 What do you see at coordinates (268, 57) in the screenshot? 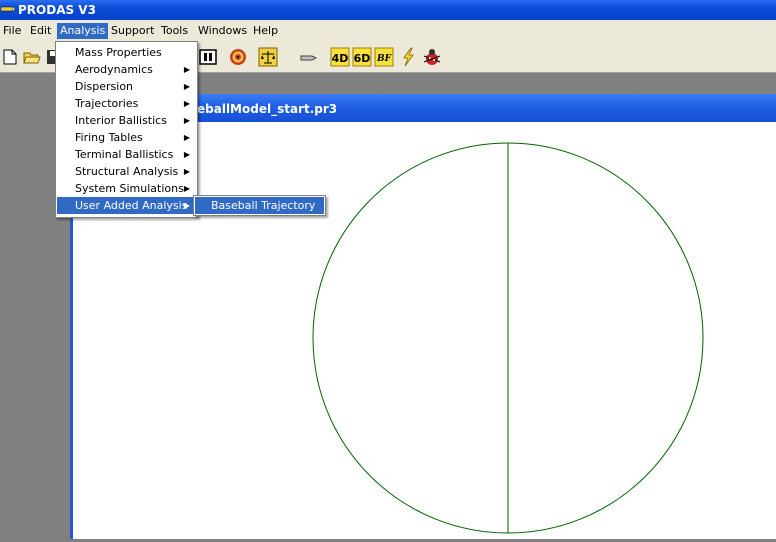
I see `balance-scale-icon` at bounding box center [268, 57].